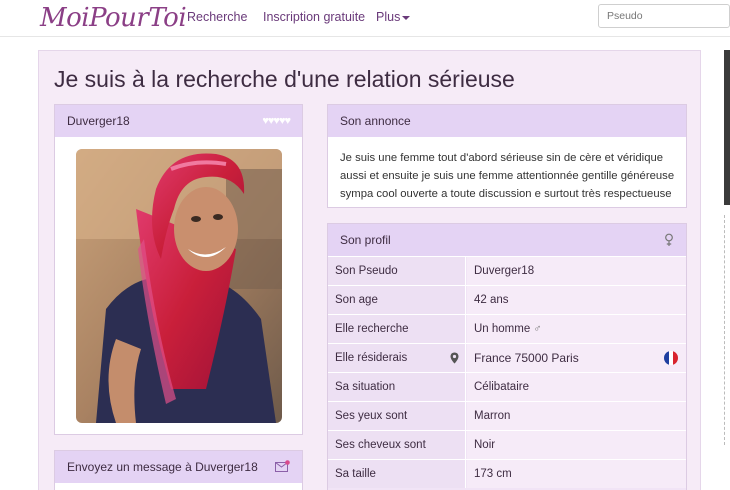  What do you see at coordinates (397, 416) in the screenshot?
I see `profil-row-label: Ses yeux sont` at bounding box center [397, 416].